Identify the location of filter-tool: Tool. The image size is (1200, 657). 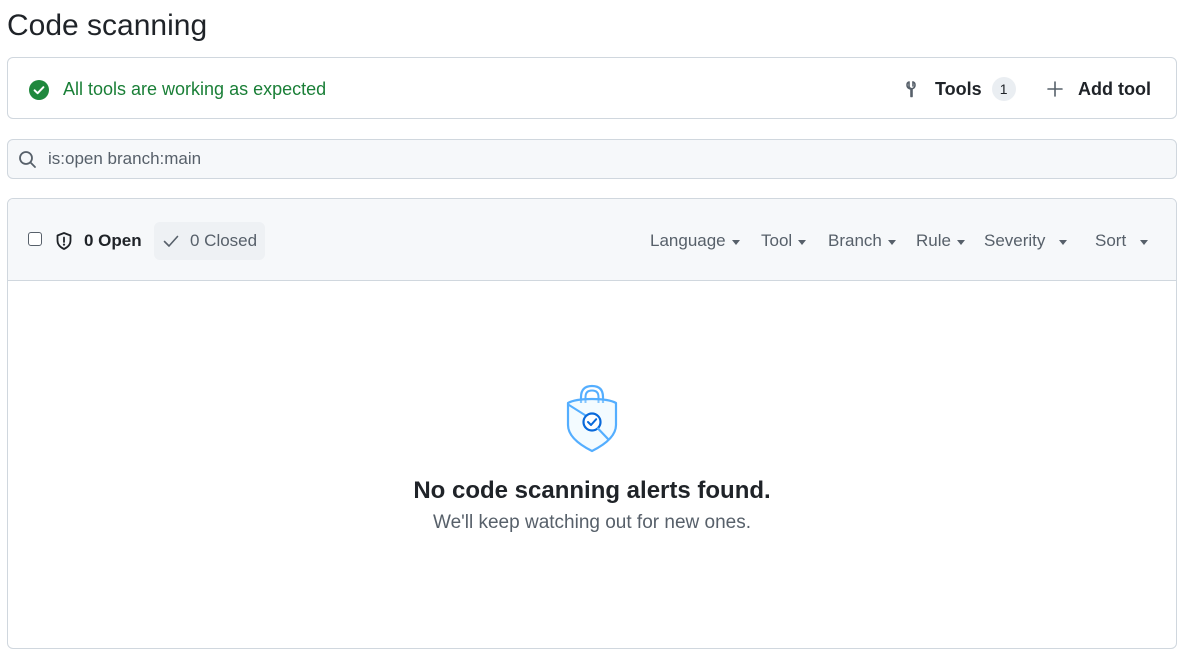
(784, 241).